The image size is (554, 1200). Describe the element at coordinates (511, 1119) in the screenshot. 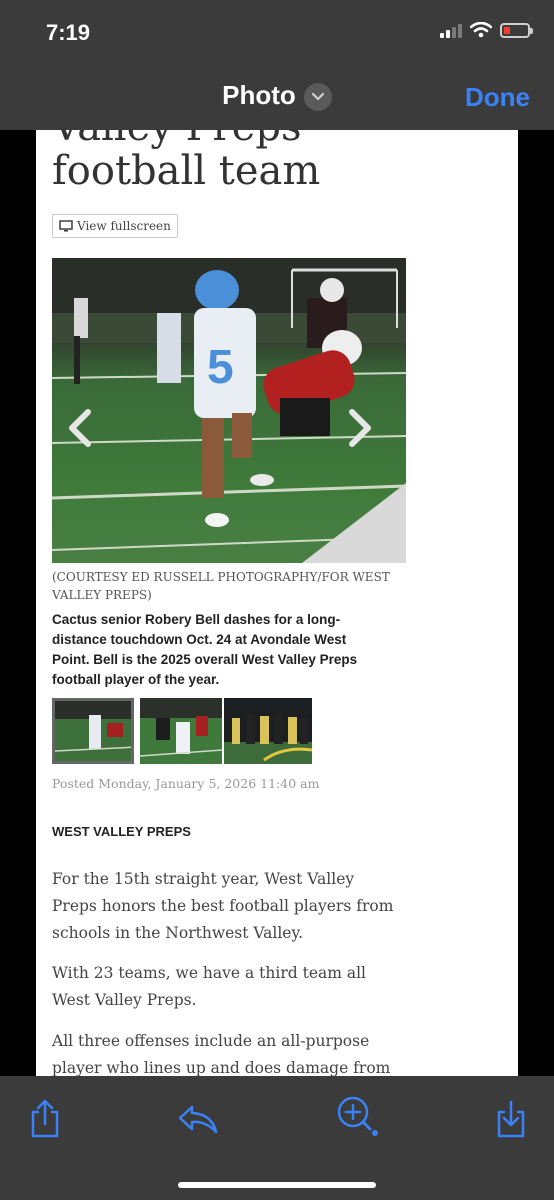

I see `save-icon` at that location.